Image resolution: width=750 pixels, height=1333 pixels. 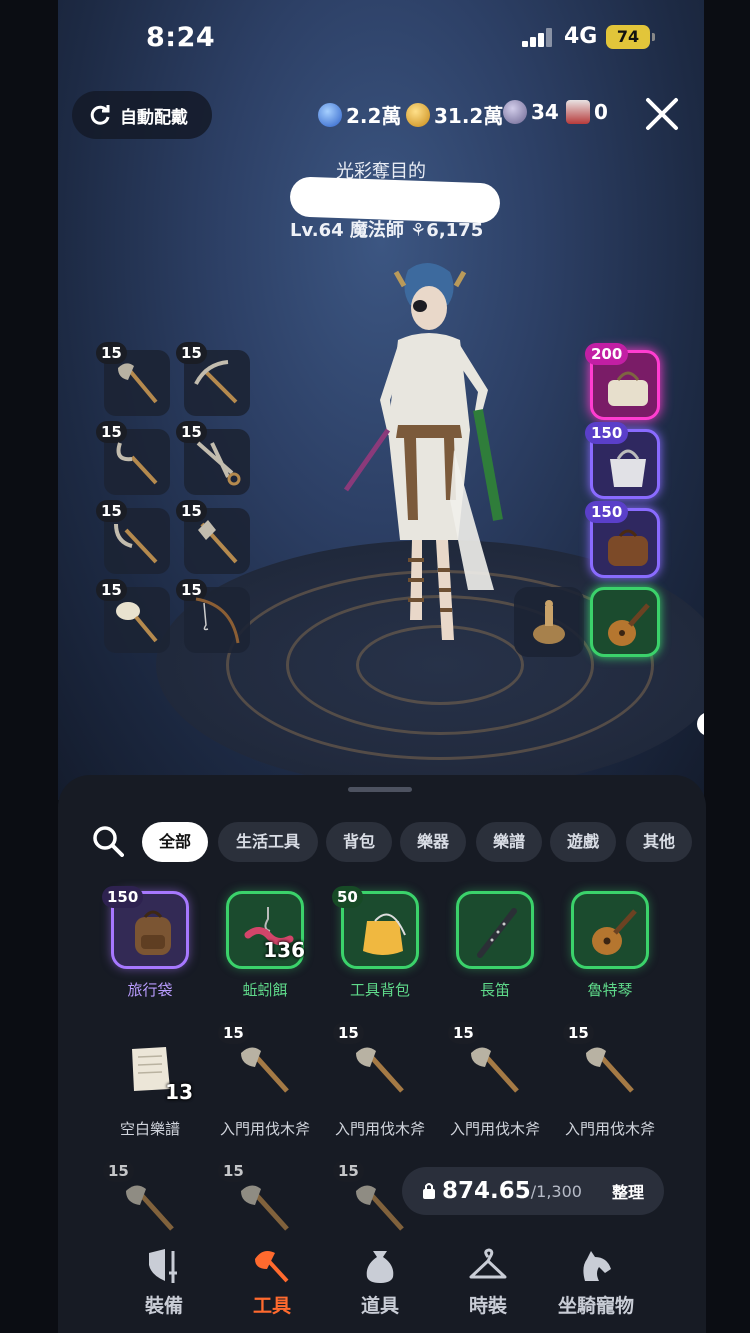 I want to click on currency-blue-gem: 2.2萬, so click(x=359, y=114).